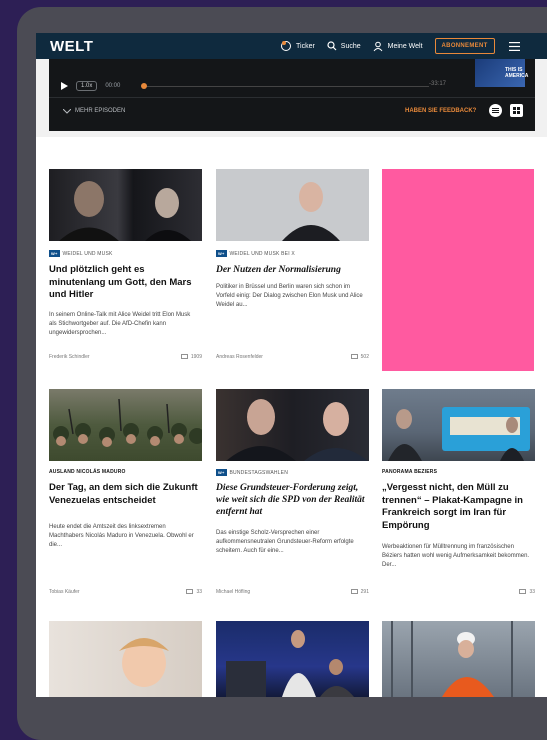 Image resolution: width=547 pixels, height=740 pixels. Describe the element at coordinates (495, 110) in the screenshot. I see `feedback-menu-icon` at that location.